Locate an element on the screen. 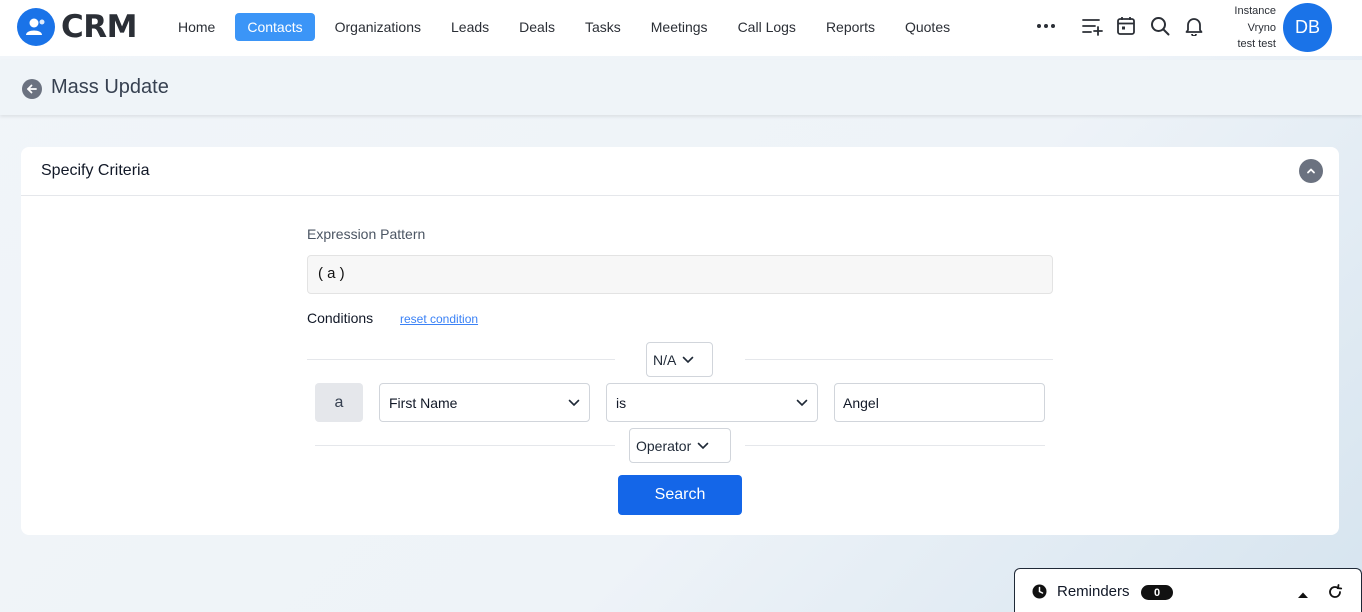  group-operator-value: N/A is located at coordinates (665, 359).